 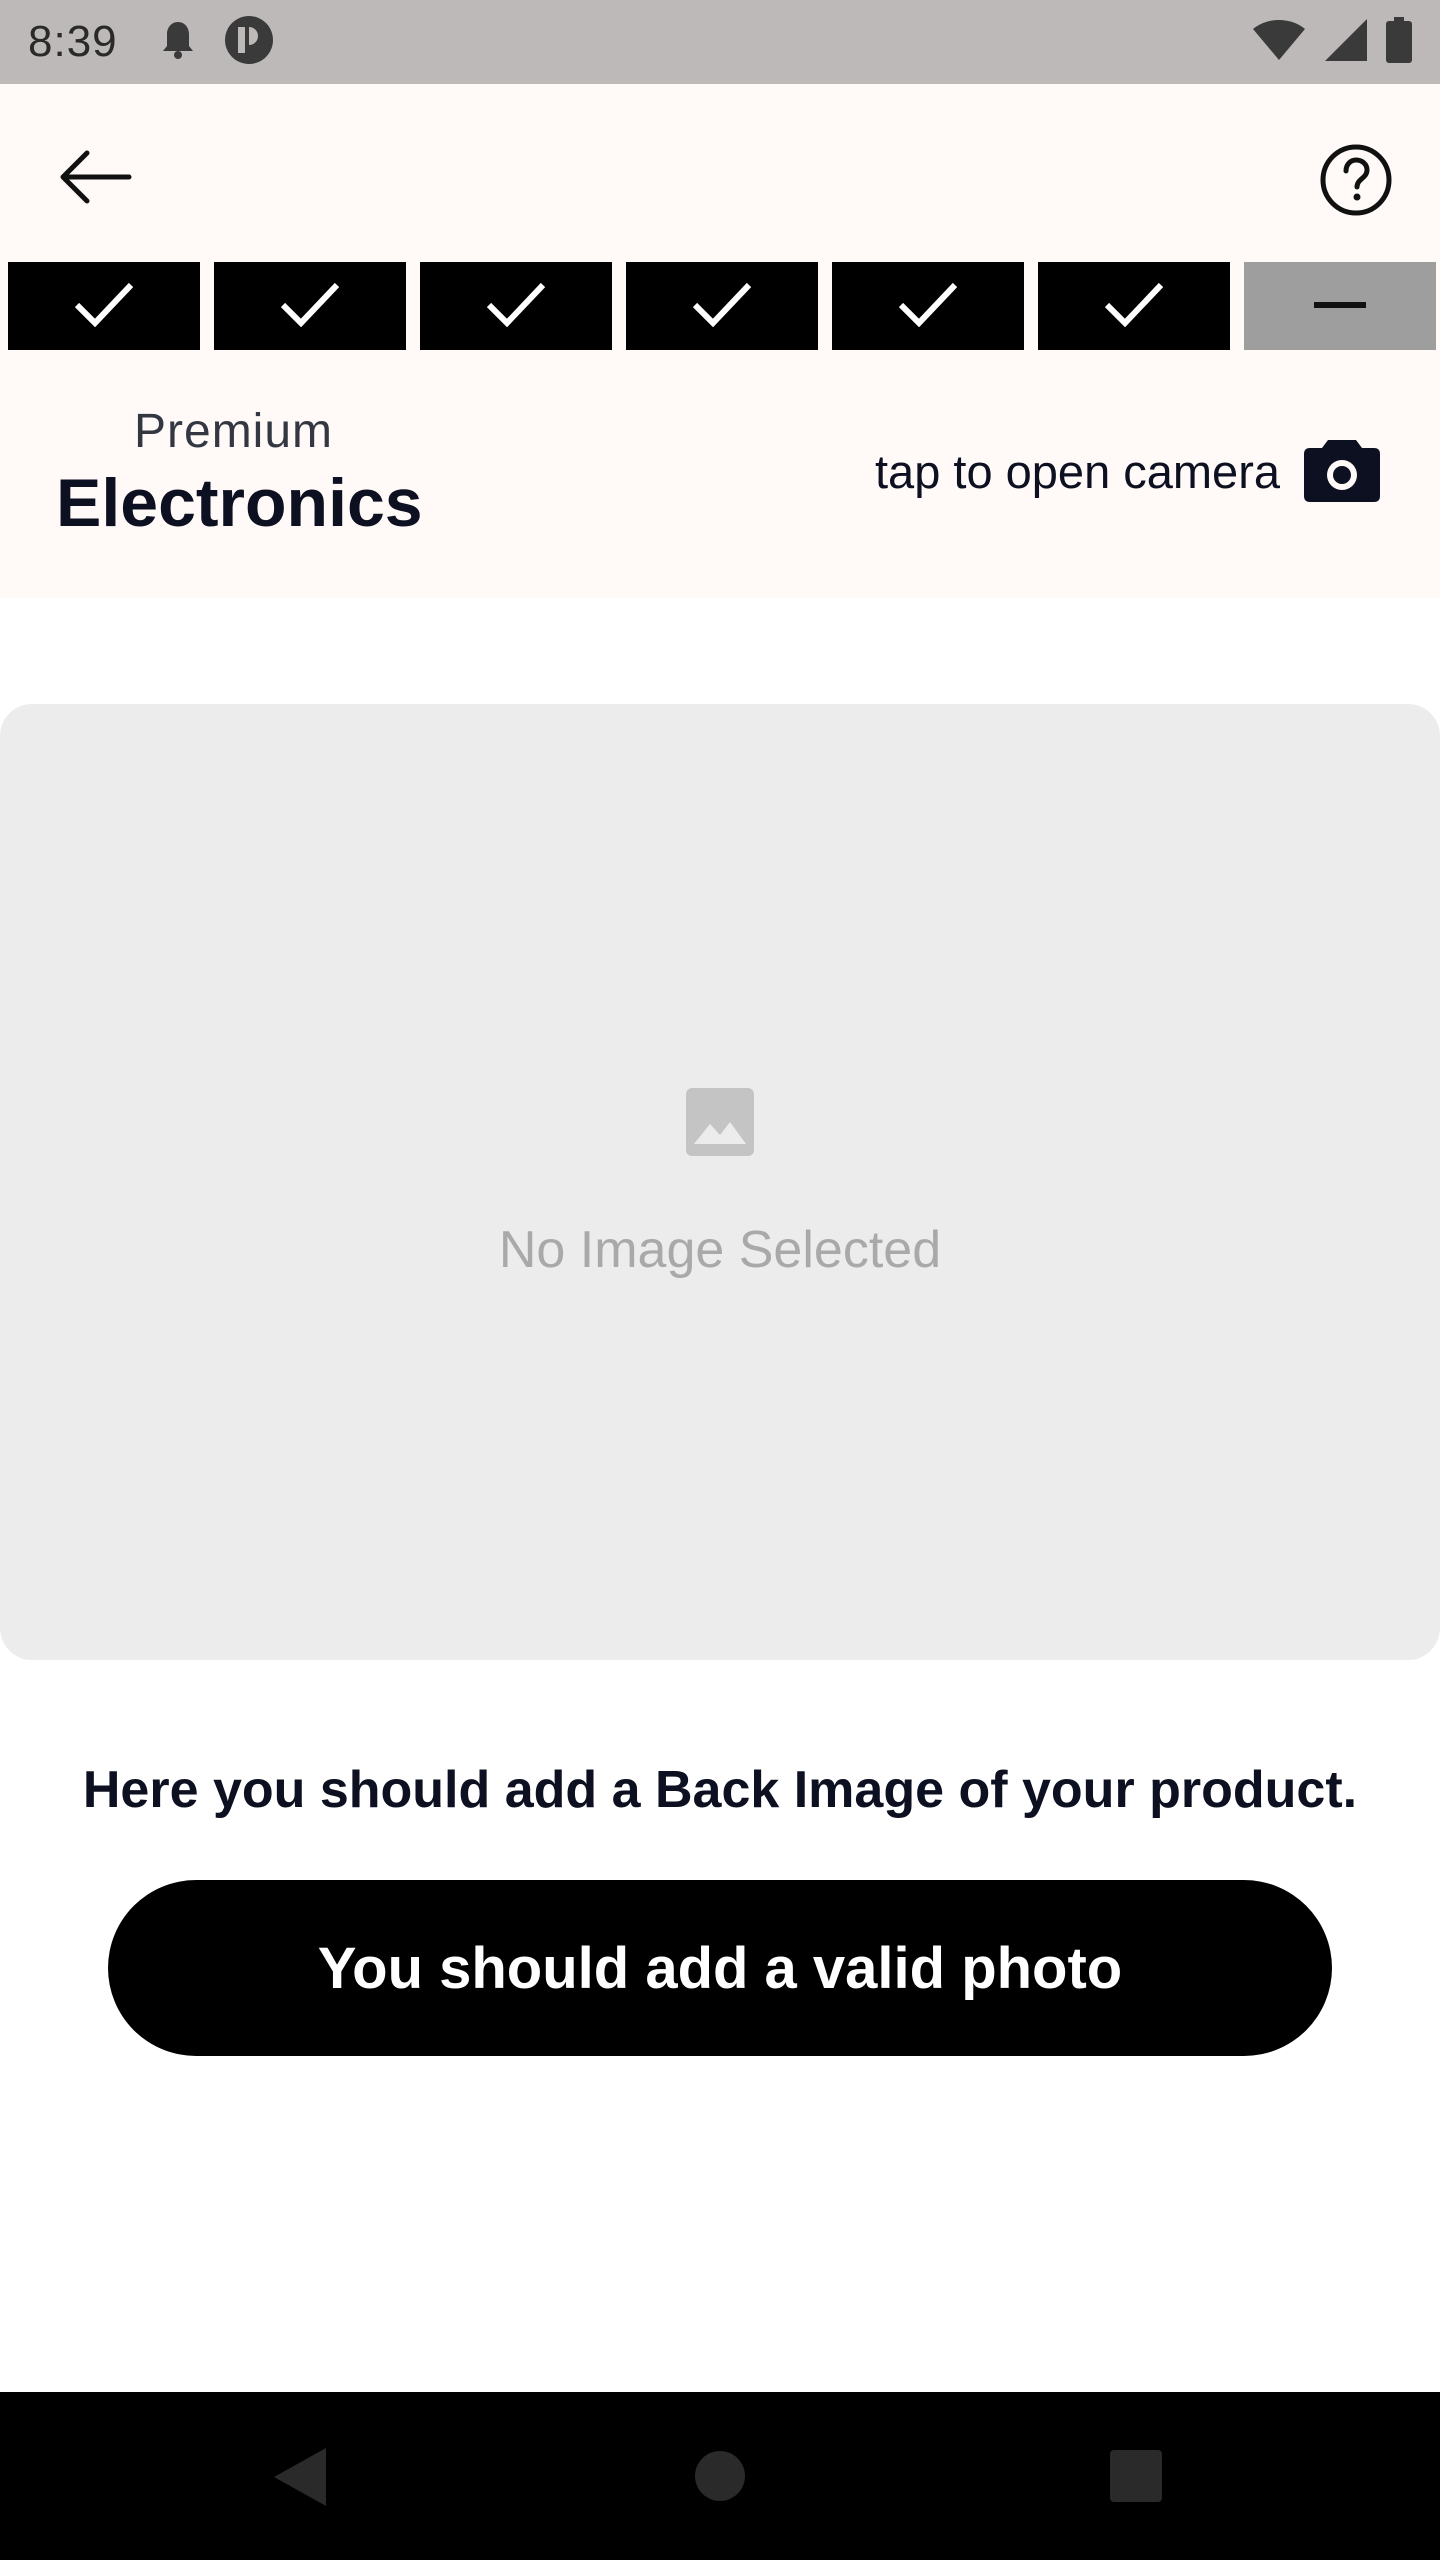 What do you see at coordinates (1279, 42) in the screenshot?
I see `wifi-icon` at bounding box center [1279, 42].